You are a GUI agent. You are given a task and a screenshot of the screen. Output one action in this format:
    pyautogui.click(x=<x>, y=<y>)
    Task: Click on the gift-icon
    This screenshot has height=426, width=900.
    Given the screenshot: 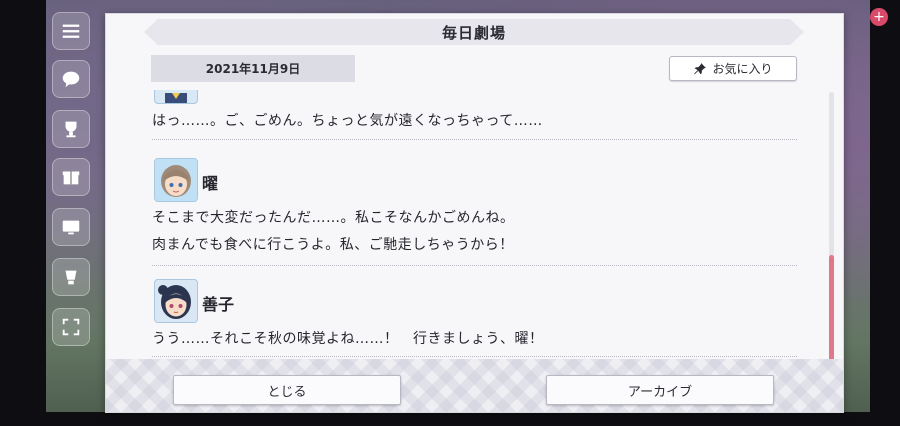 What is the action you would take?
    pyautogui.click(x=71, y=177)
    